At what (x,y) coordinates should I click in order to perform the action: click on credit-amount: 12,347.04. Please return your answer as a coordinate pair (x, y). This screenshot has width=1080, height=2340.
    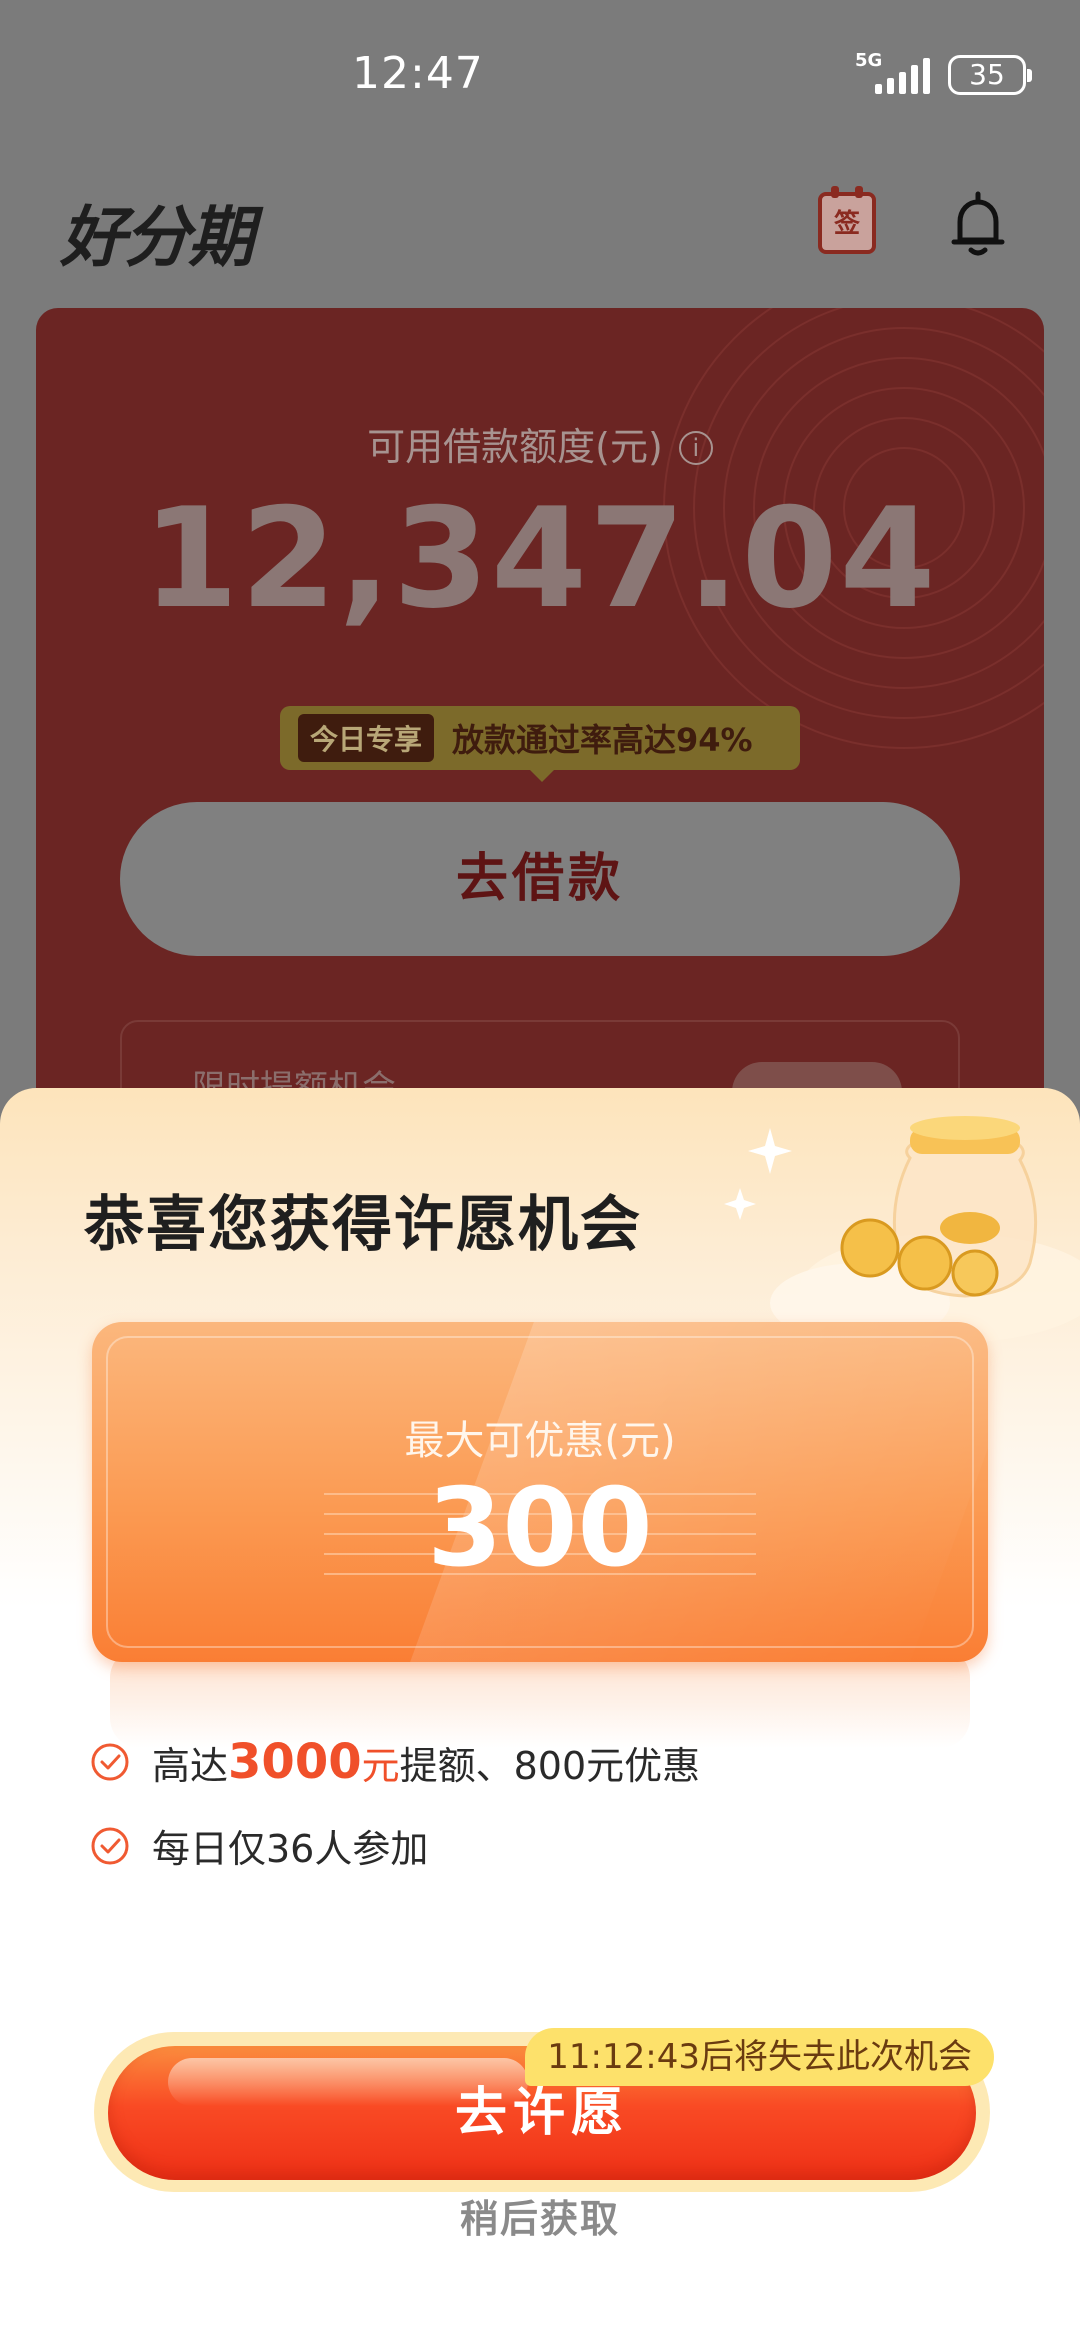
    Looking at the image, I should click on (540, 558).